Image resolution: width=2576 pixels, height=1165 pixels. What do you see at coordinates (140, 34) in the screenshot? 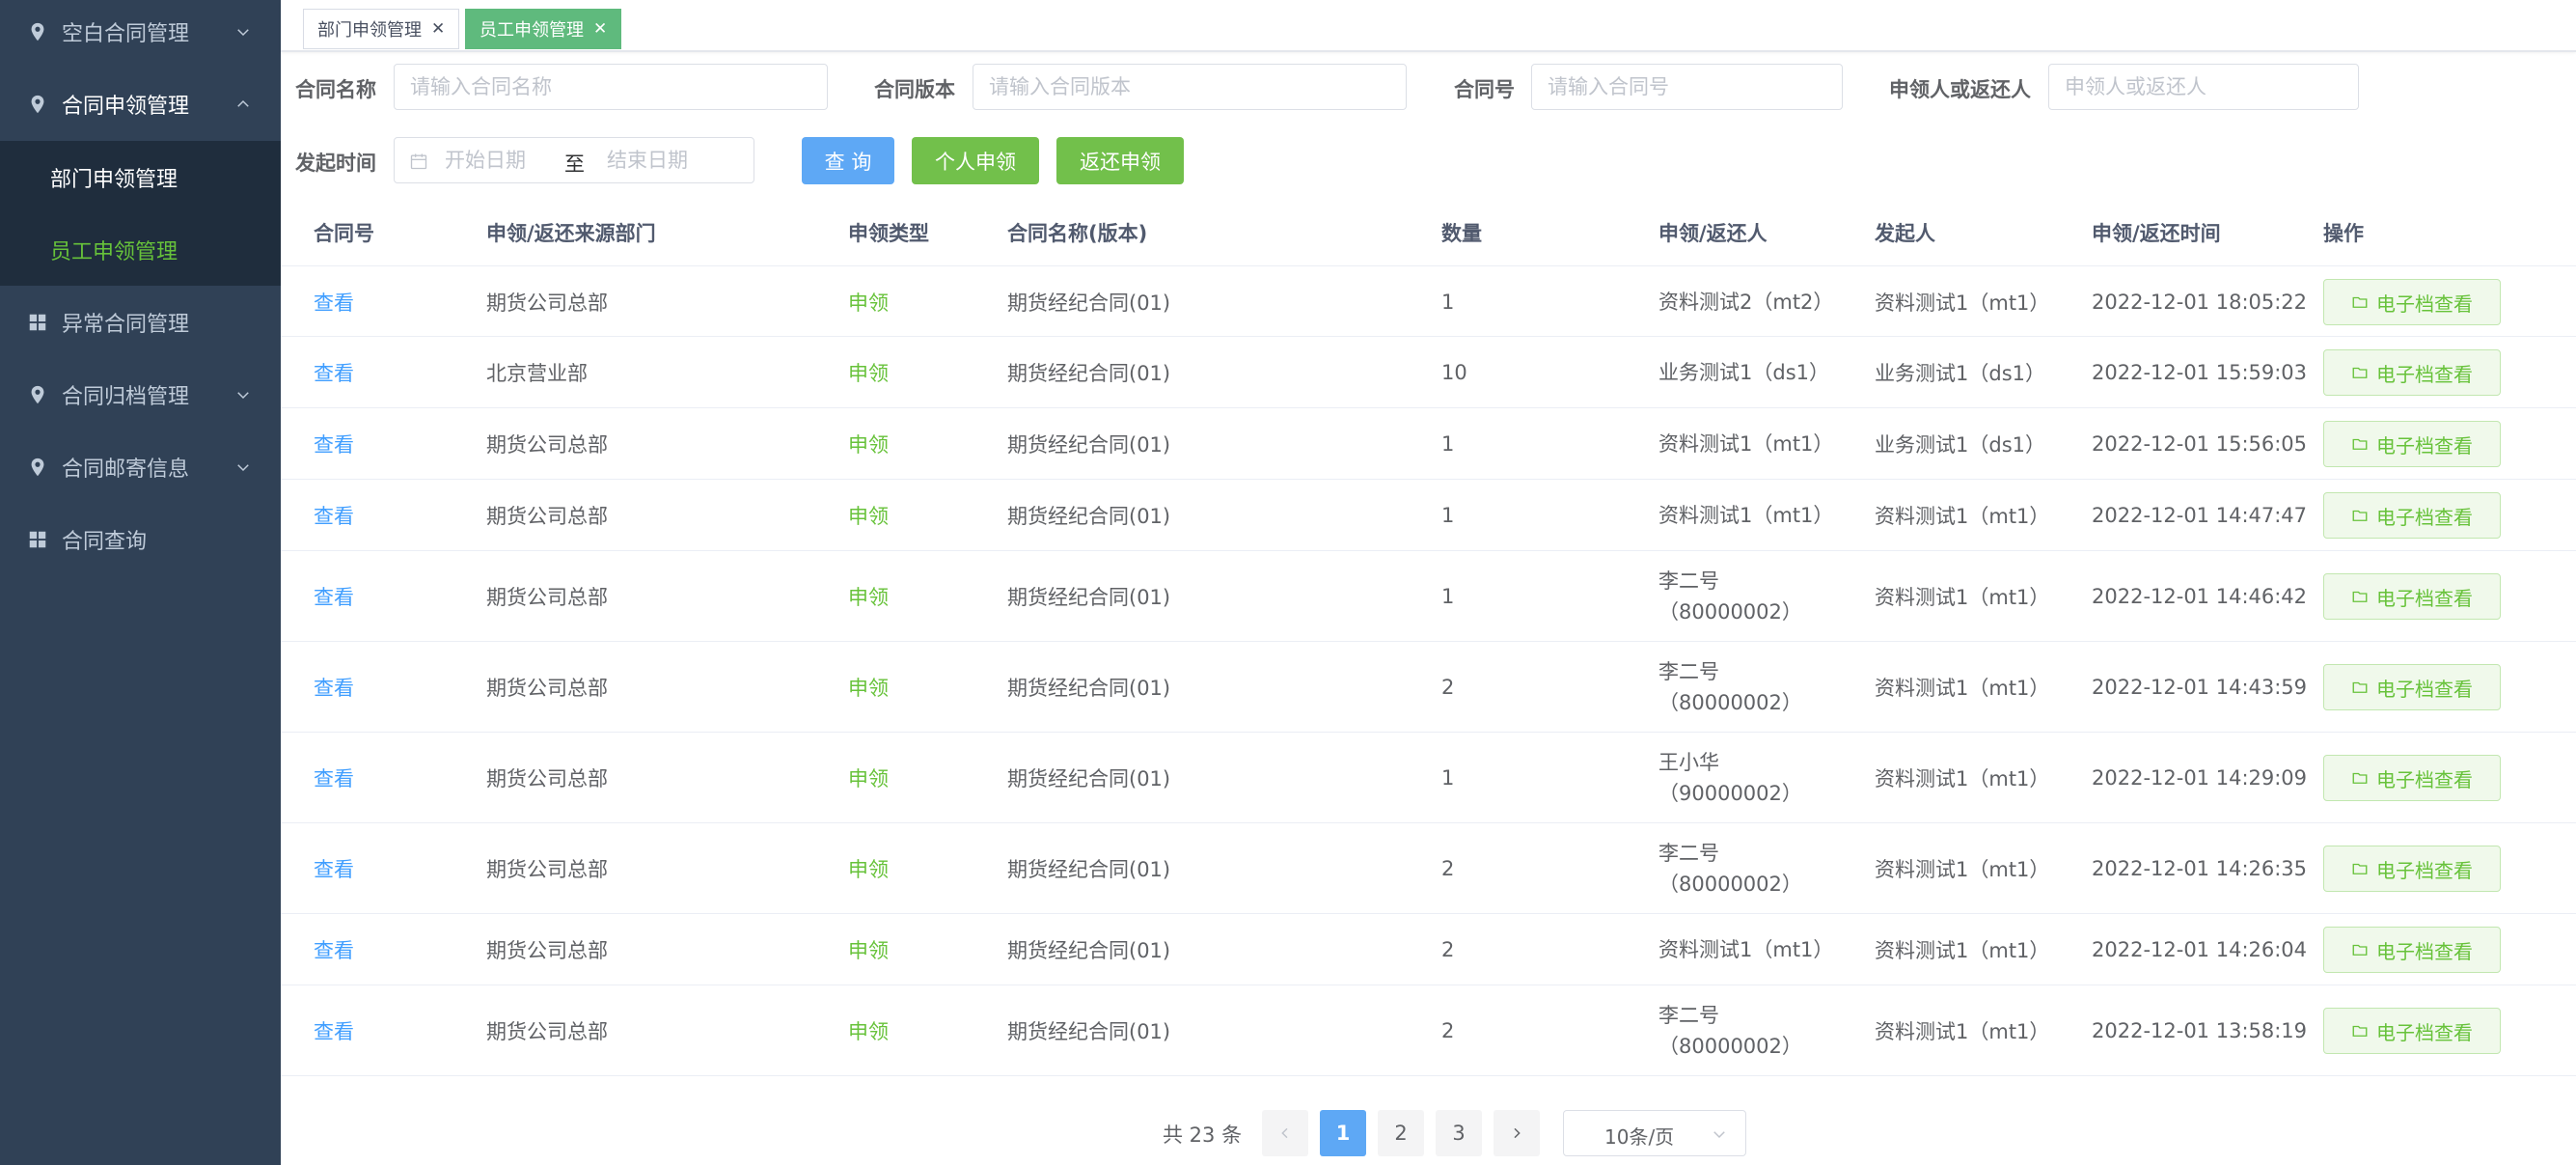
I see `menu-item-blank-contract: 空白合同管理` at bounding box center [140, 34].